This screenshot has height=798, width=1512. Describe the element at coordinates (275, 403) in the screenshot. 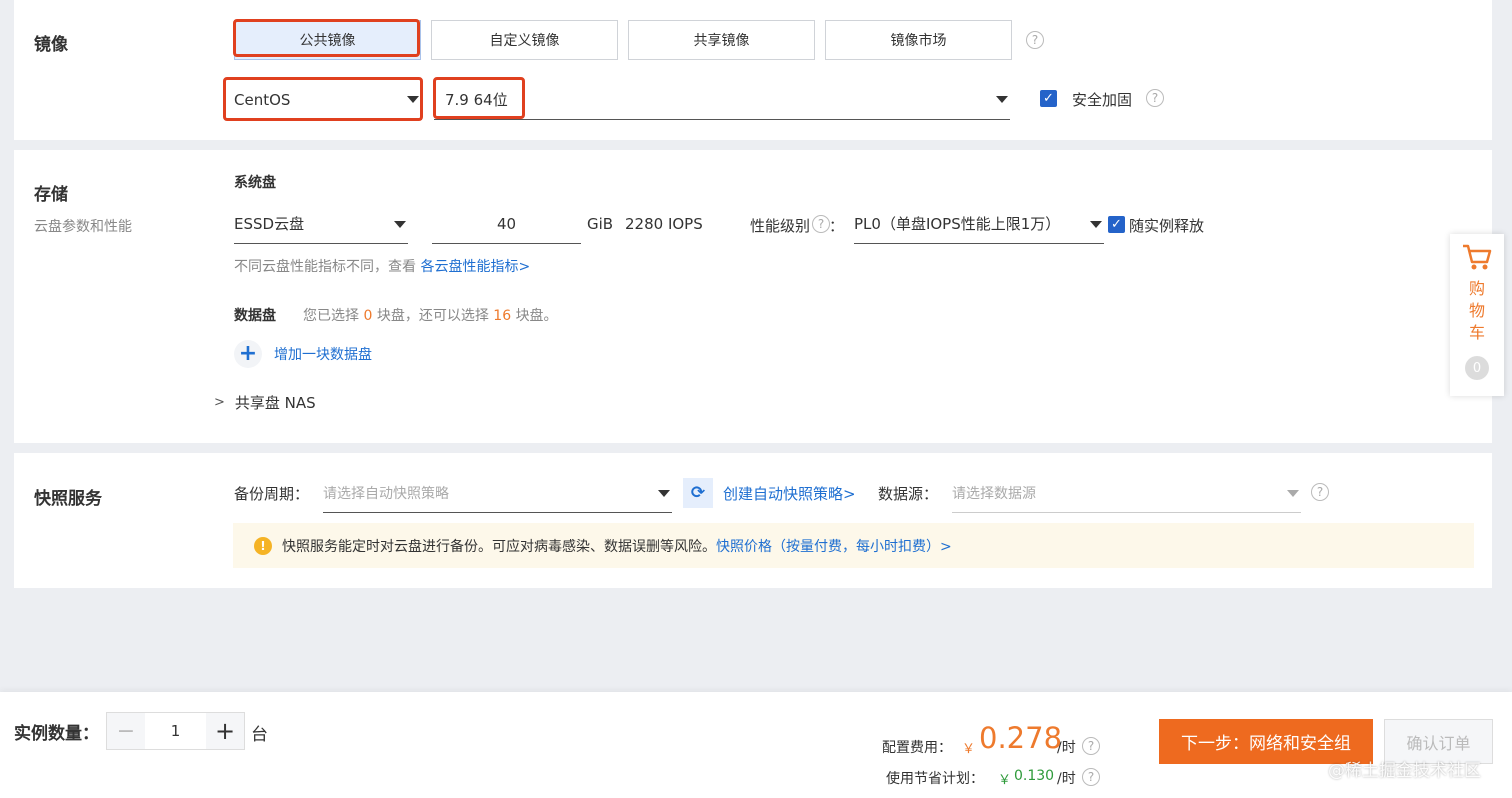

I see `nas-label: 共享盘 NAS` at that location.